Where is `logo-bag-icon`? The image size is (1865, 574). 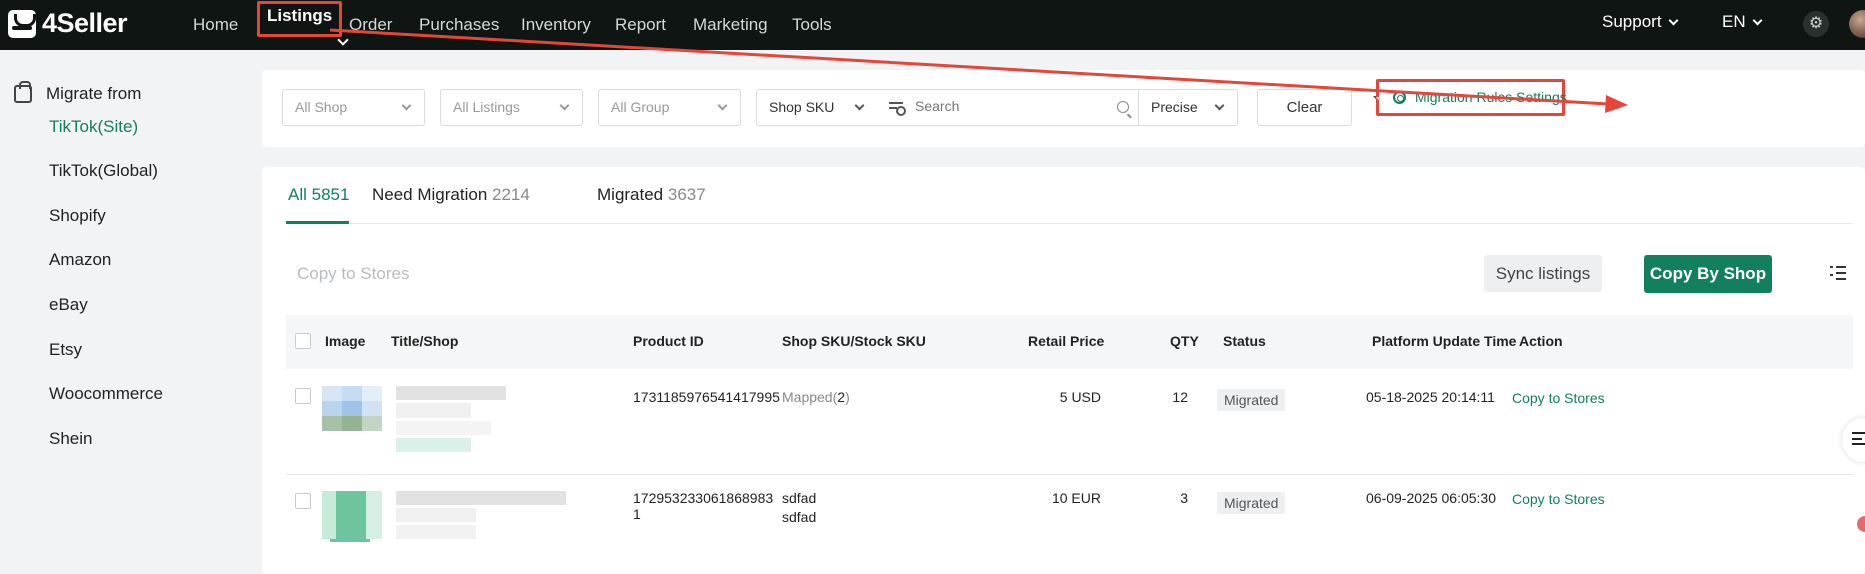
logo-bag-icon is located at coordinates (22, 23).